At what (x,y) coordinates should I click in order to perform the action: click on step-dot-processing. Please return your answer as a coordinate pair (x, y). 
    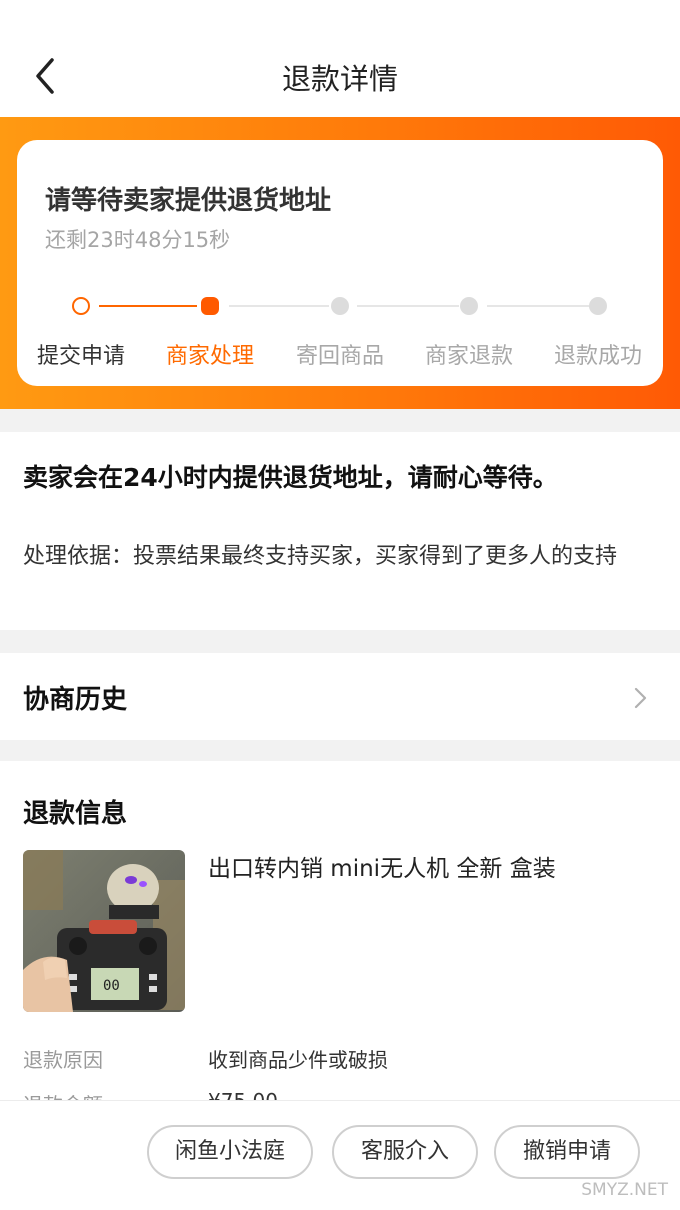
    Looking at the image, I should click on (210, 306).